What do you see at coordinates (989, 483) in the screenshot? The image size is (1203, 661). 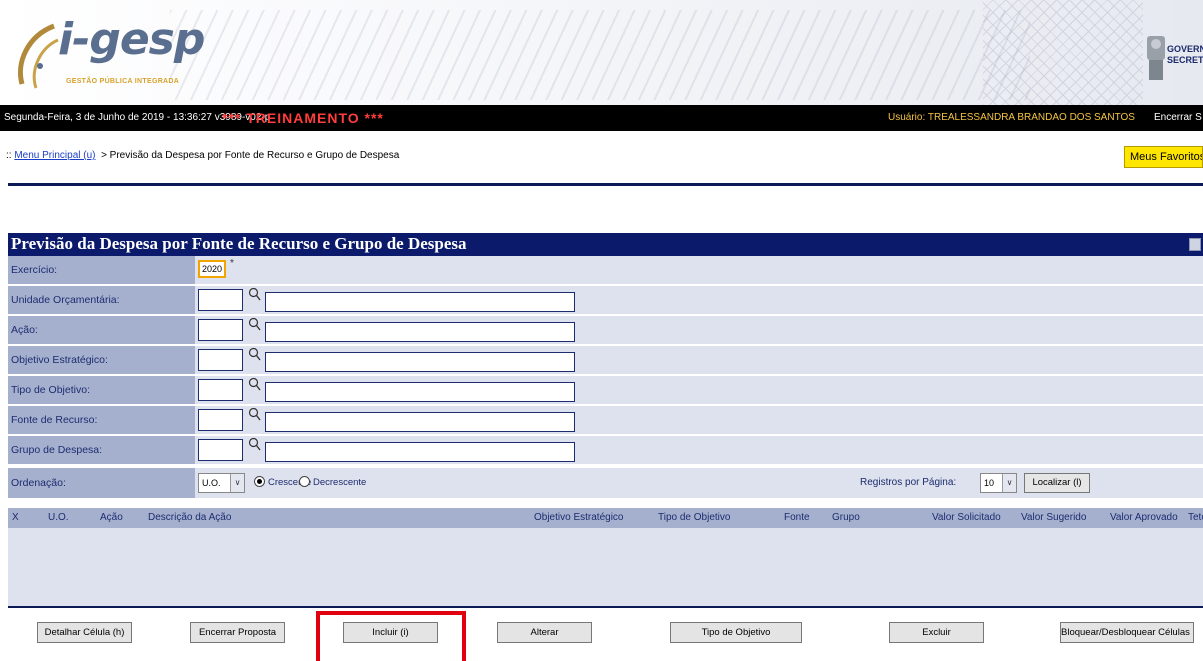 I see `registros-selected-value: 10` at bounding box center [989, 483].